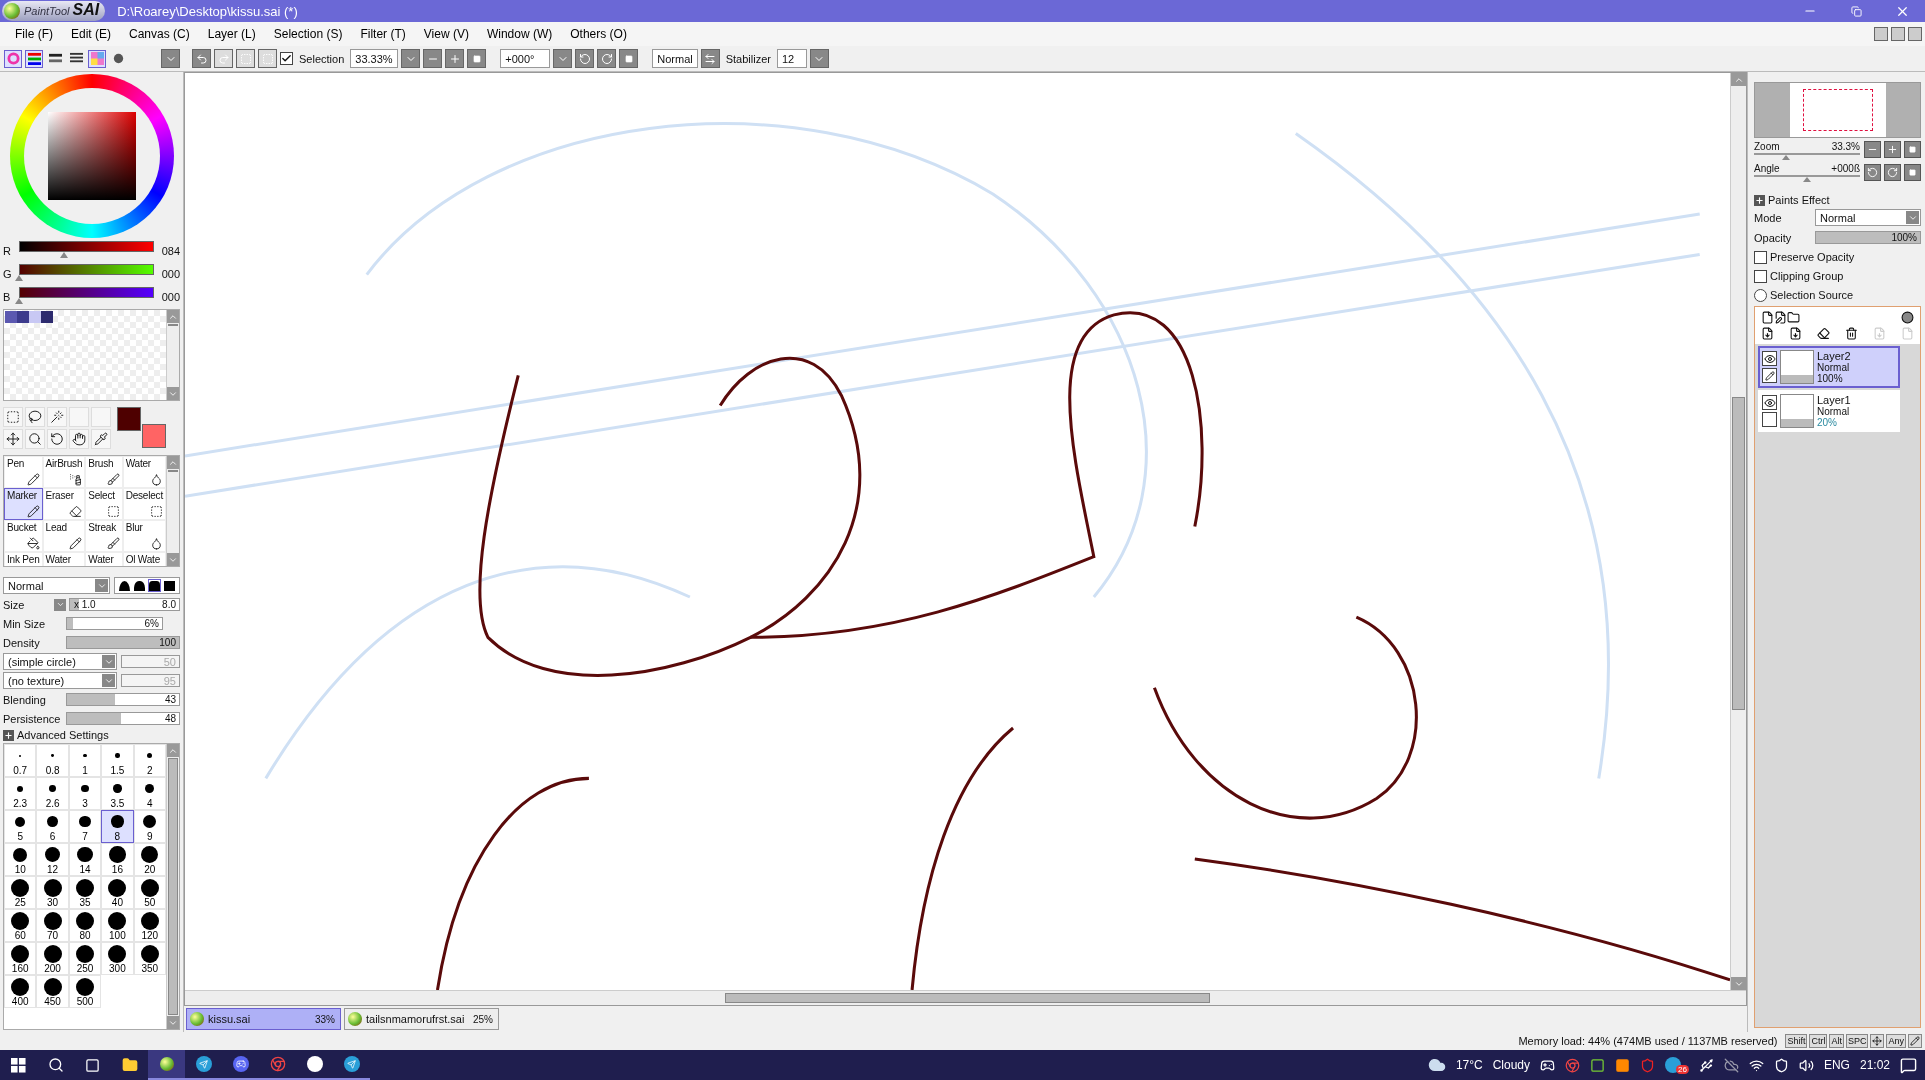 The height and width of the screenshot is (1080, 1925). Describe the element at coordinates (446, 34) in the screenshot. I see `menu-item: View (V)` at that location.